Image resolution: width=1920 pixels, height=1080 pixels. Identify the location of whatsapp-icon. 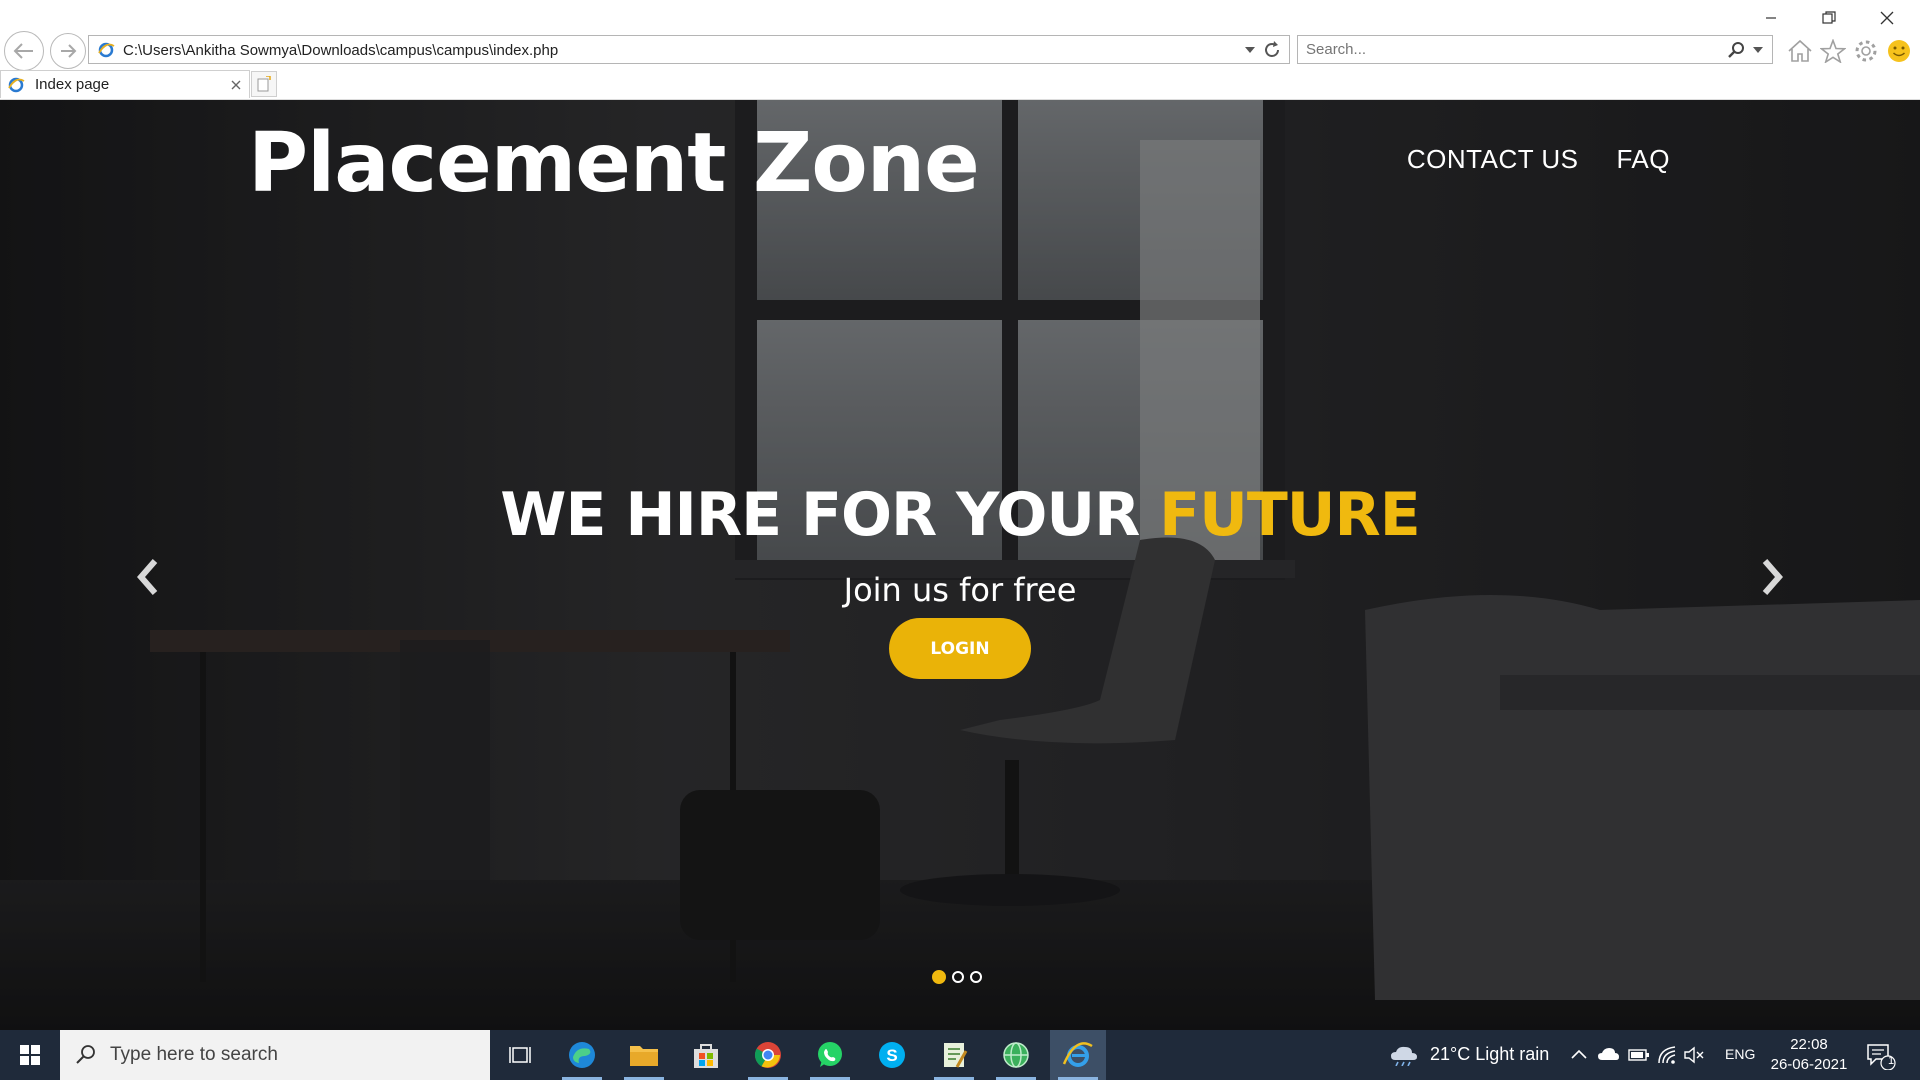
(830, 1054).